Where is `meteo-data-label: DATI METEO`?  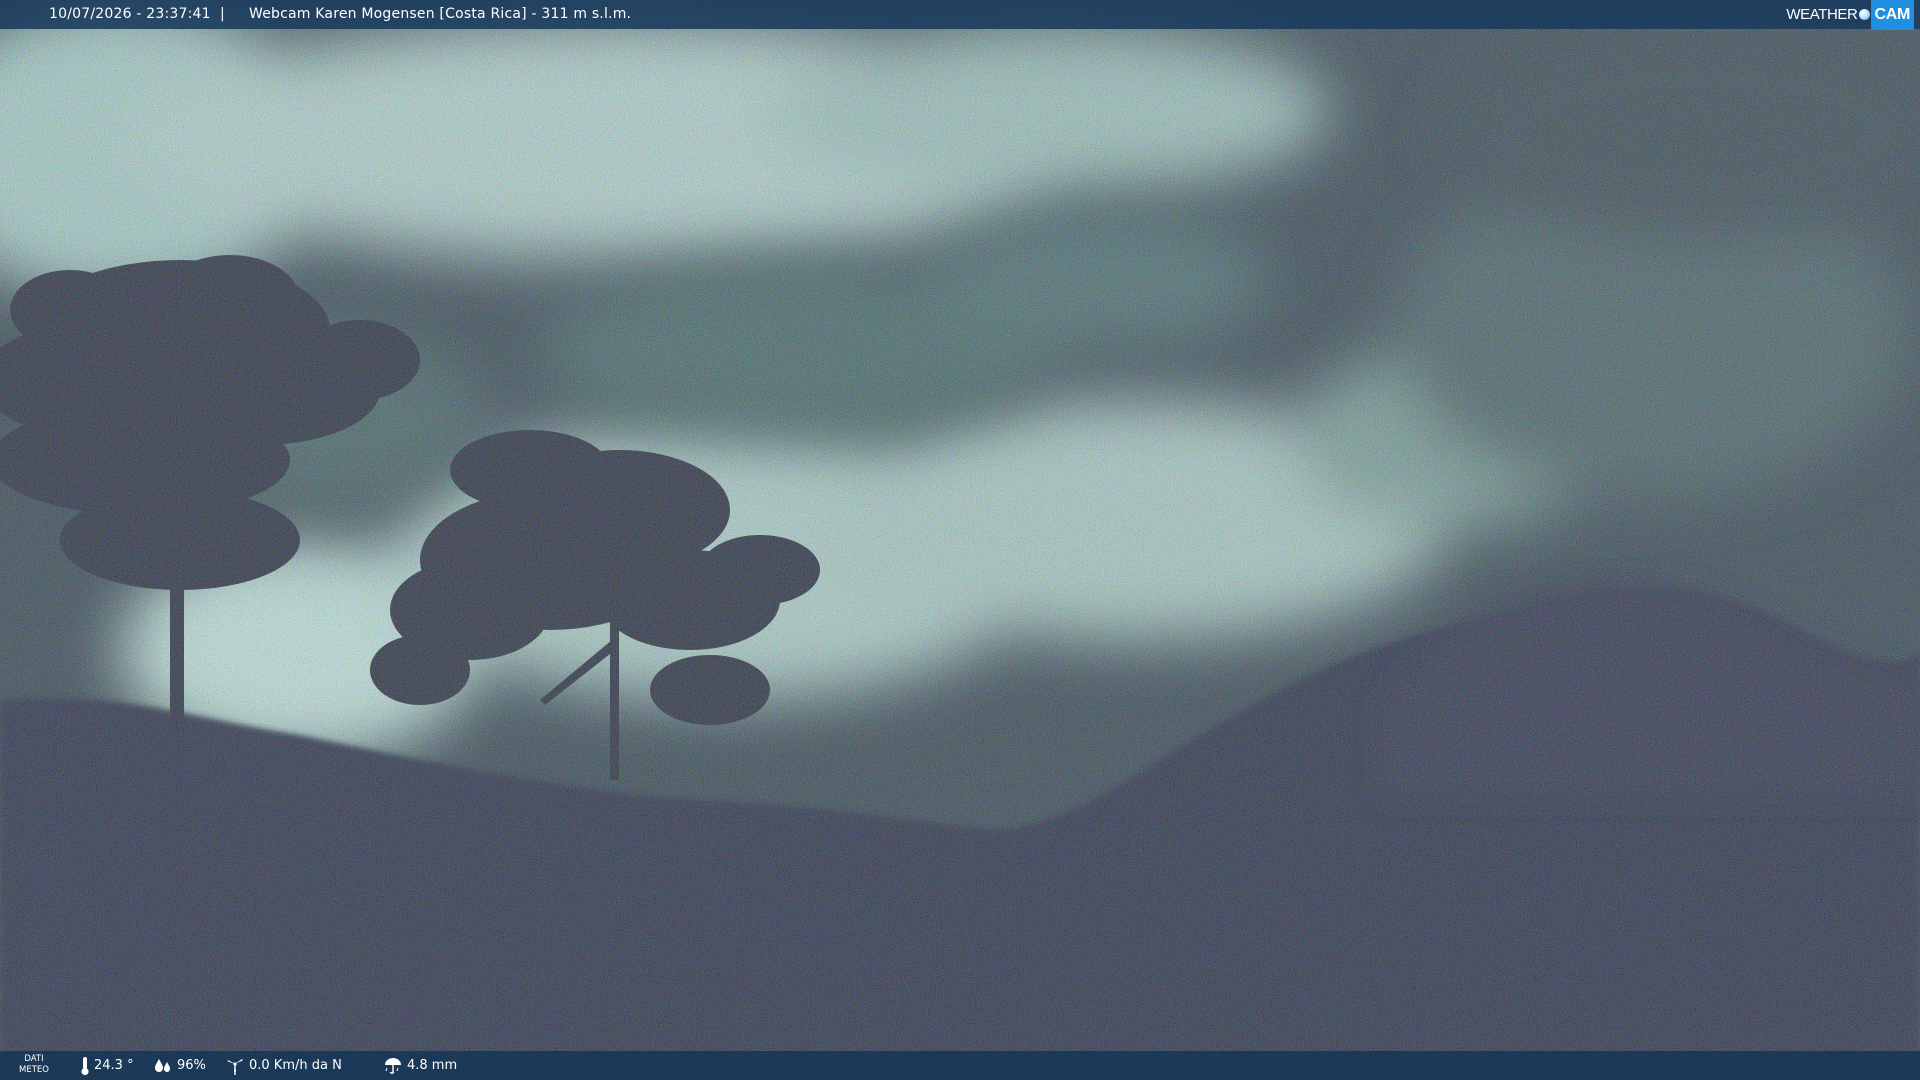
meteo-data-label: DATI METEO is located at coordinates (34, 1065).